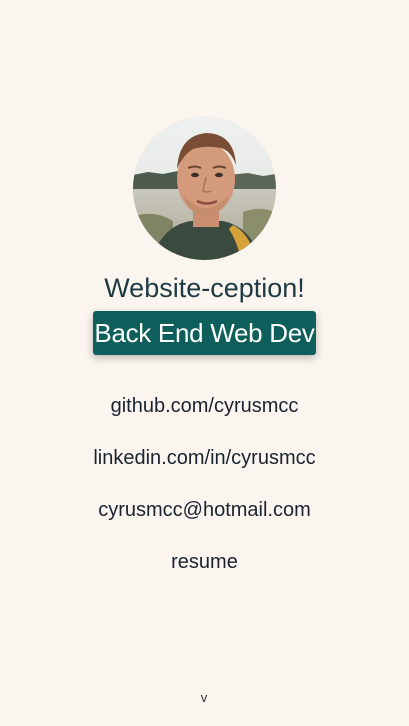 Image resolution: width=409 pixels, height=726 pixels. Describe the element at coordinates (205, 406) in the screenshot. I see `github-link: github.com/cyrusmcc` at that location.